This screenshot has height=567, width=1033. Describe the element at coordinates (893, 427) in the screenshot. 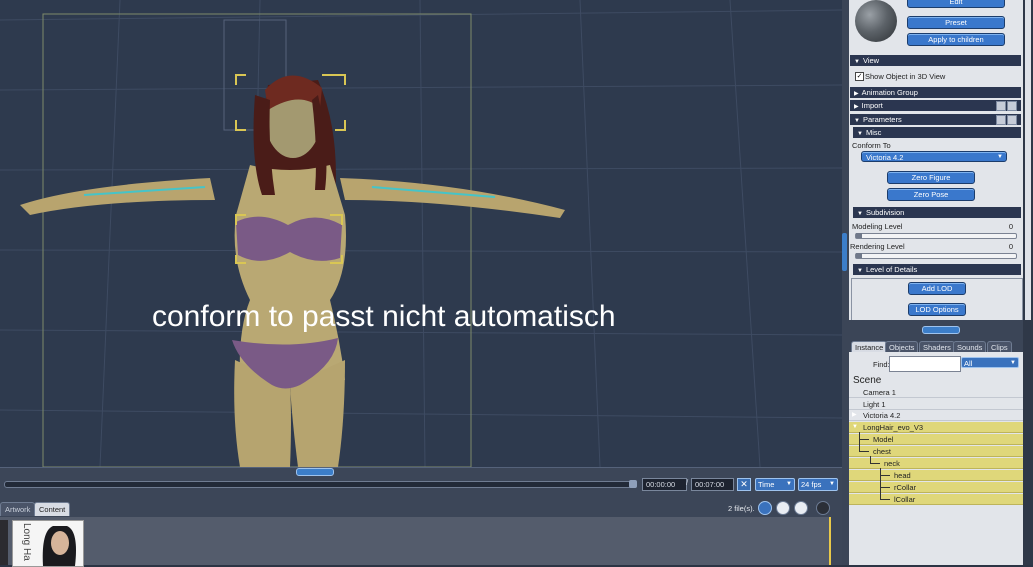

I see `tree-item-label: LongHair_evo_V3` at that location.